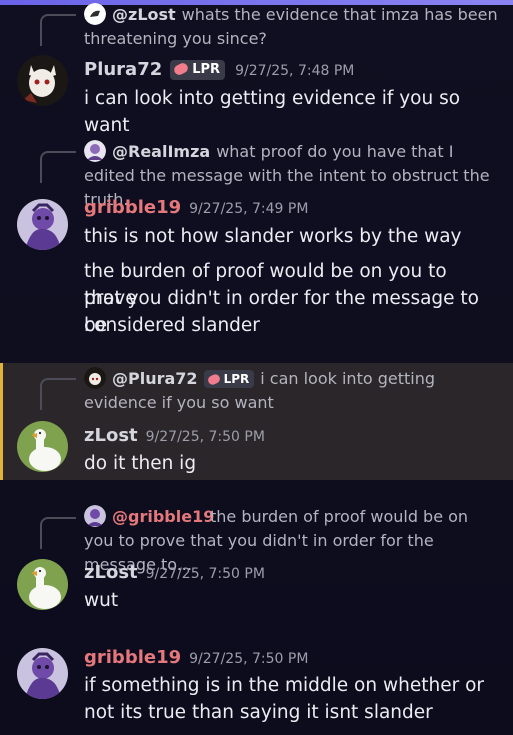 Image resolution: width=513 pixels, height=735 pixels. I want to click on mention-highlight-bar, so click(1, 421).